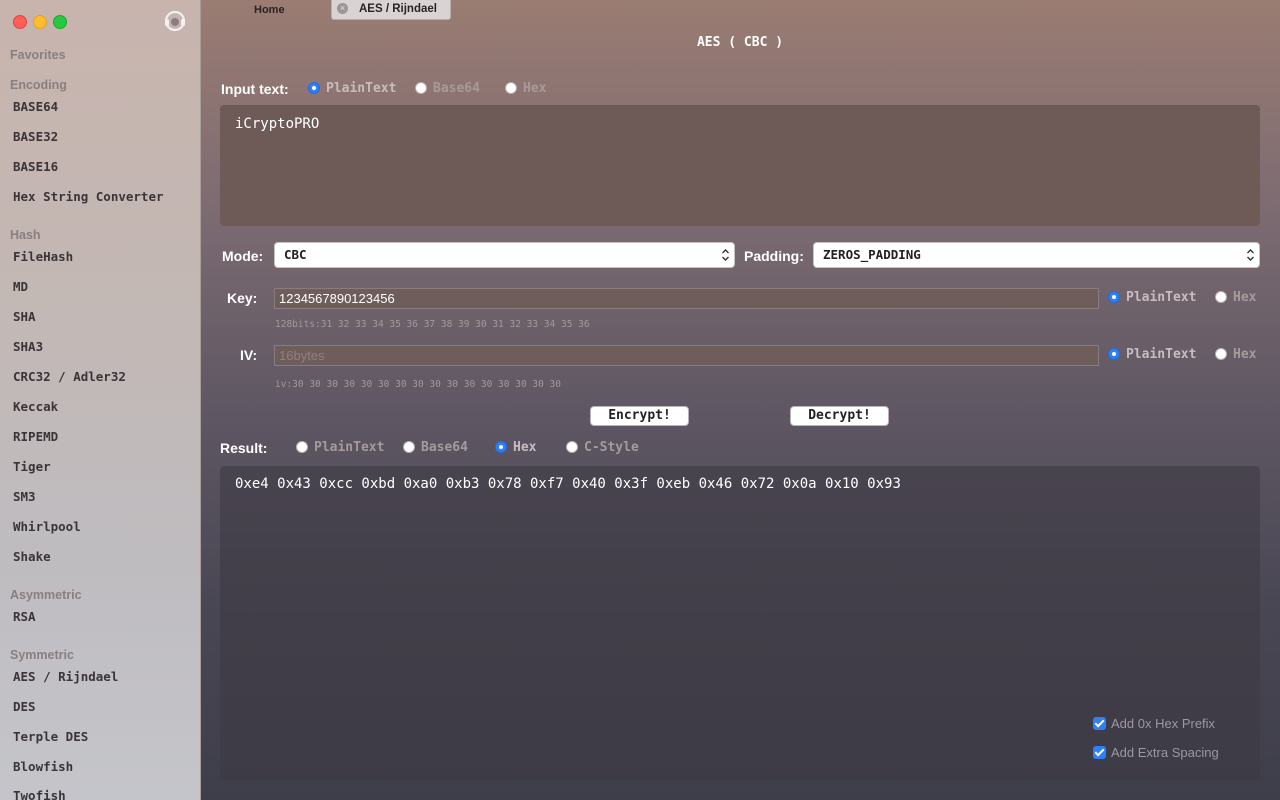  What do you see at coordinates (361, 88) in the screenshot?
I see `input-format-plaintext-label: PlainText` at bounding box center [361, 88].